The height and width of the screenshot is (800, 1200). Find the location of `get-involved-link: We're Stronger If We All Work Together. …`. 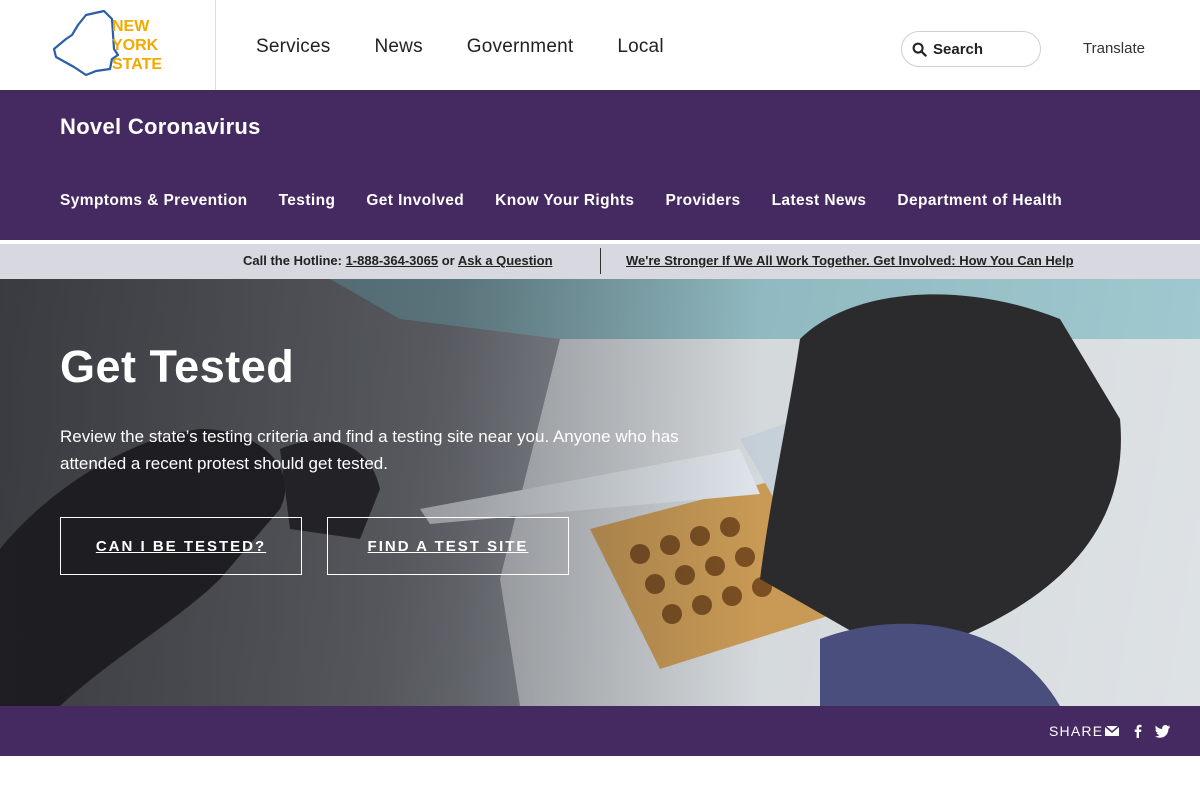

get-involved-link: We're Stronger If We All Work Together. … is located at coordinates (850, 260).